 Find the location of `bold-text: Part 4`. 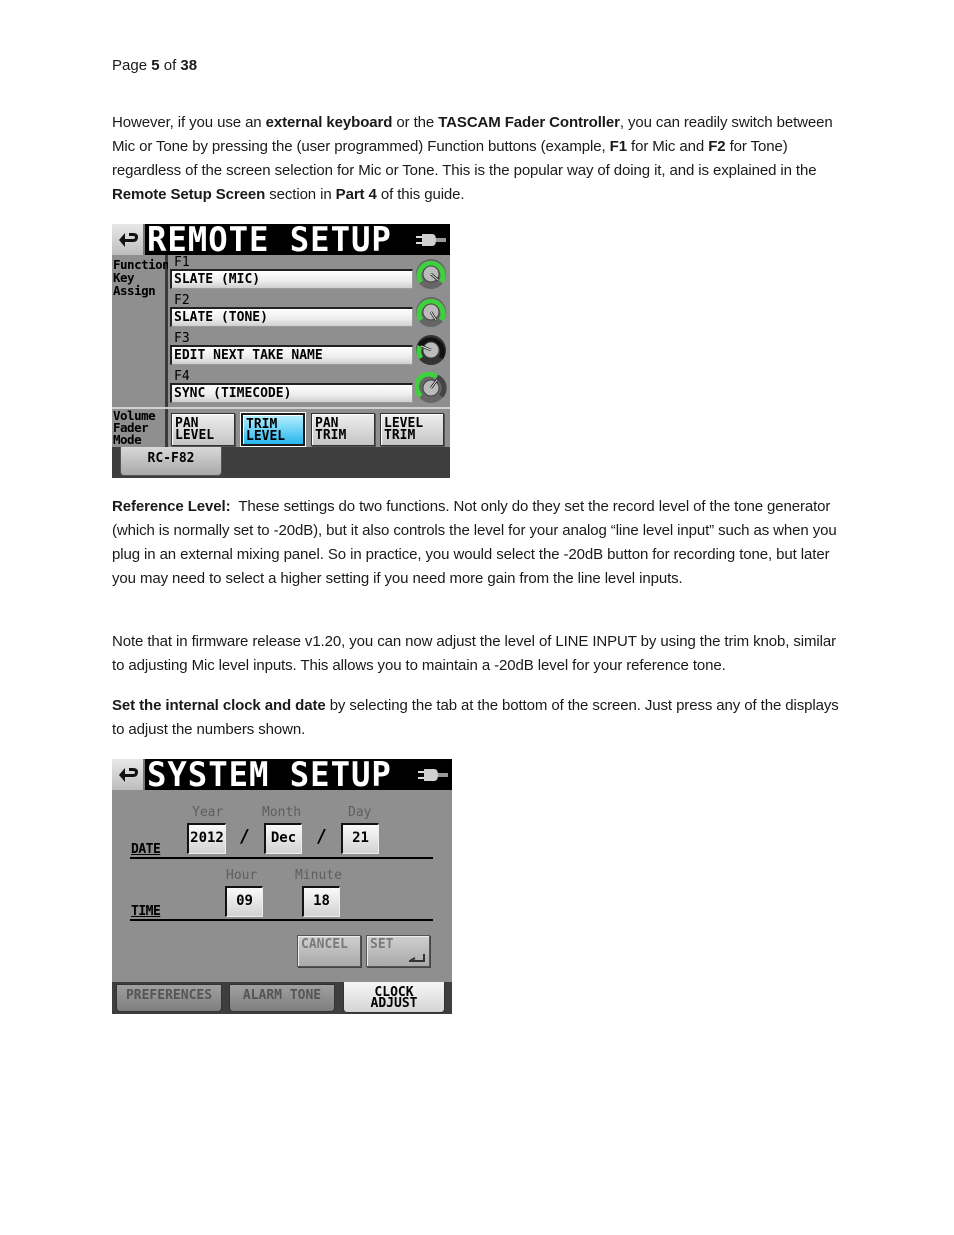

bold-text: Part 4 is located at coordinates (356, 194).